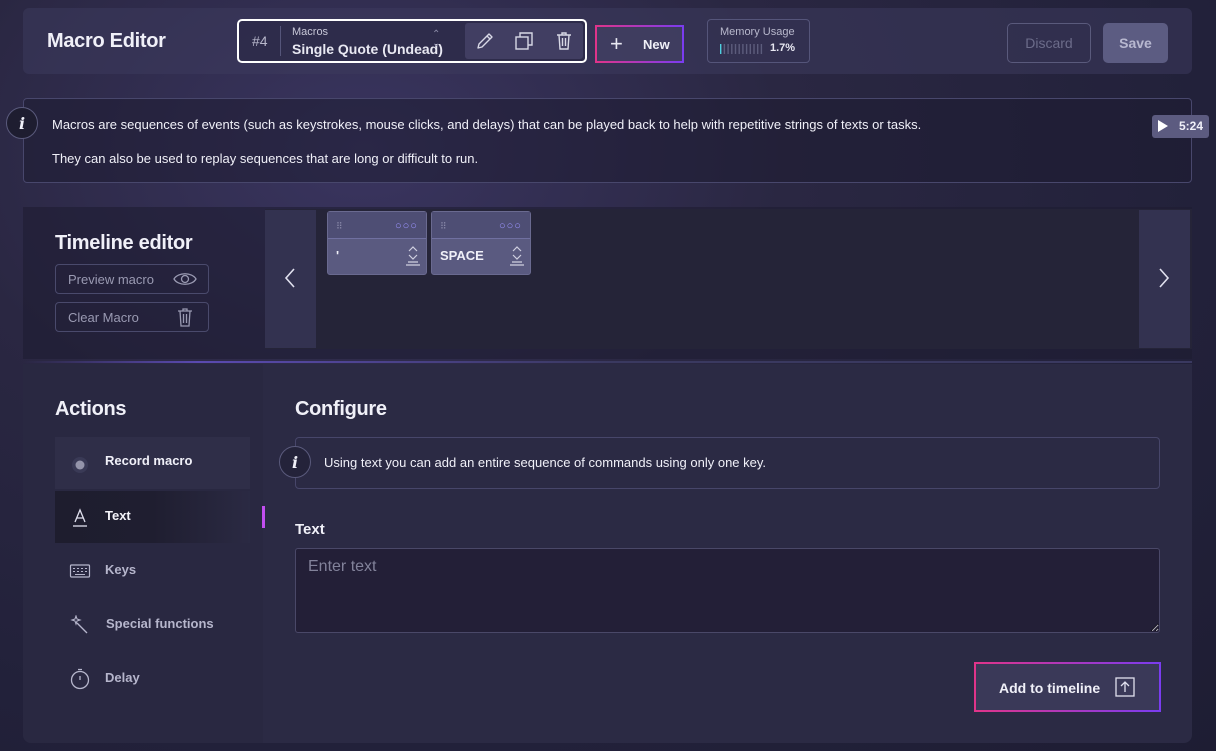  What do you see at coordinates (152, 679) in the screenshot?
I see `action-delay: Delay` at bounding box center [152, 679].